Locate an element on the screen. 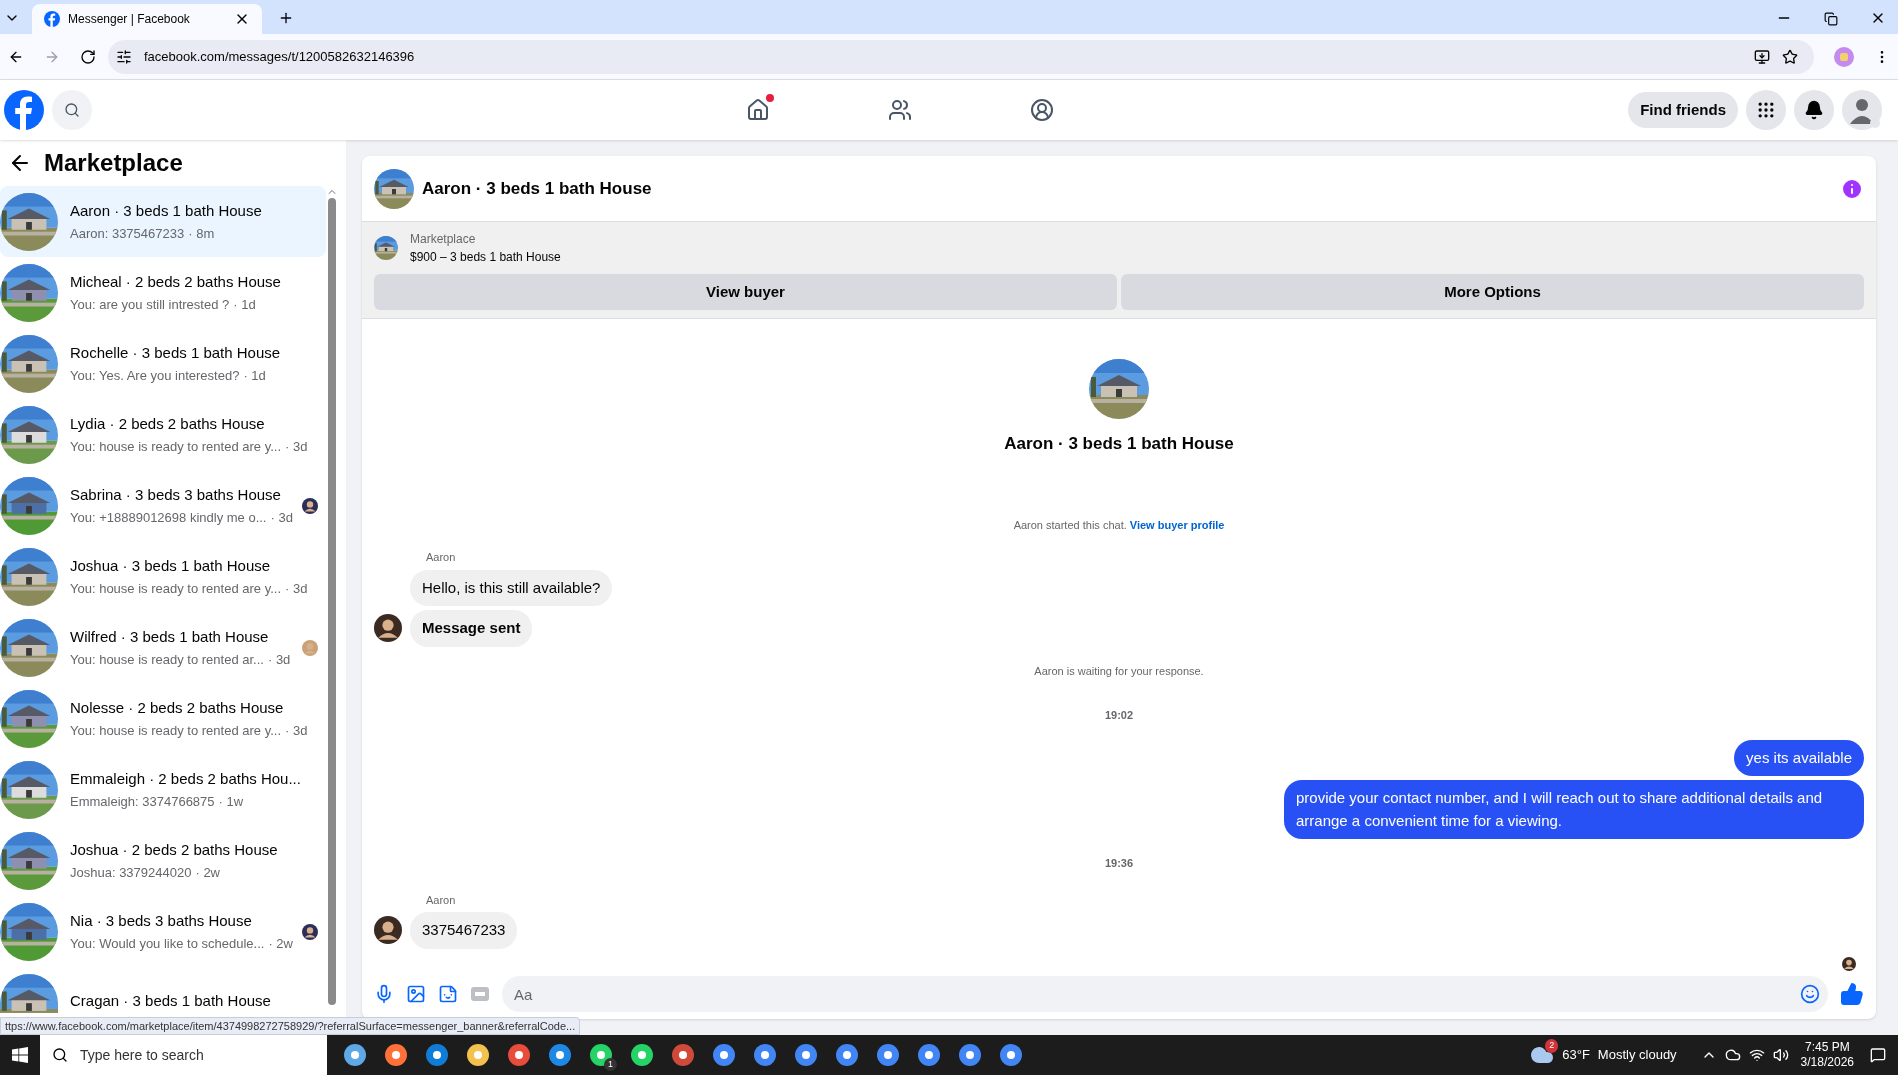 This screenshot has height=1075, width=1898. conversation-item: Wilfred · 3 beds 1 bath House You: house is ready to rented ar... · 3d is located at coordinates (163, 647).